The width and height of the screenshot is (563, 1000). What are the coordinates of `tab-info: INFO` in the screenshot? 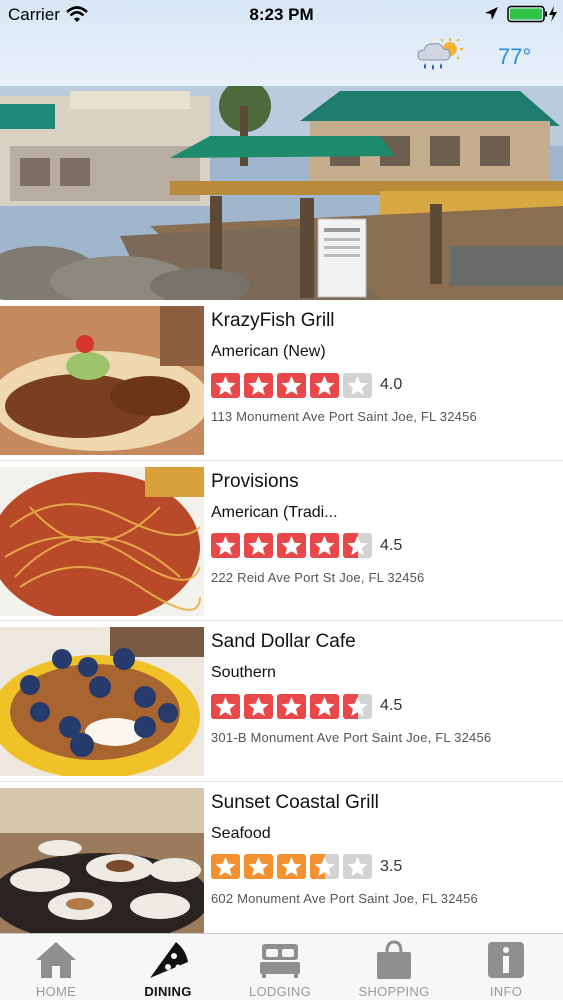 It's located at (506, 967).